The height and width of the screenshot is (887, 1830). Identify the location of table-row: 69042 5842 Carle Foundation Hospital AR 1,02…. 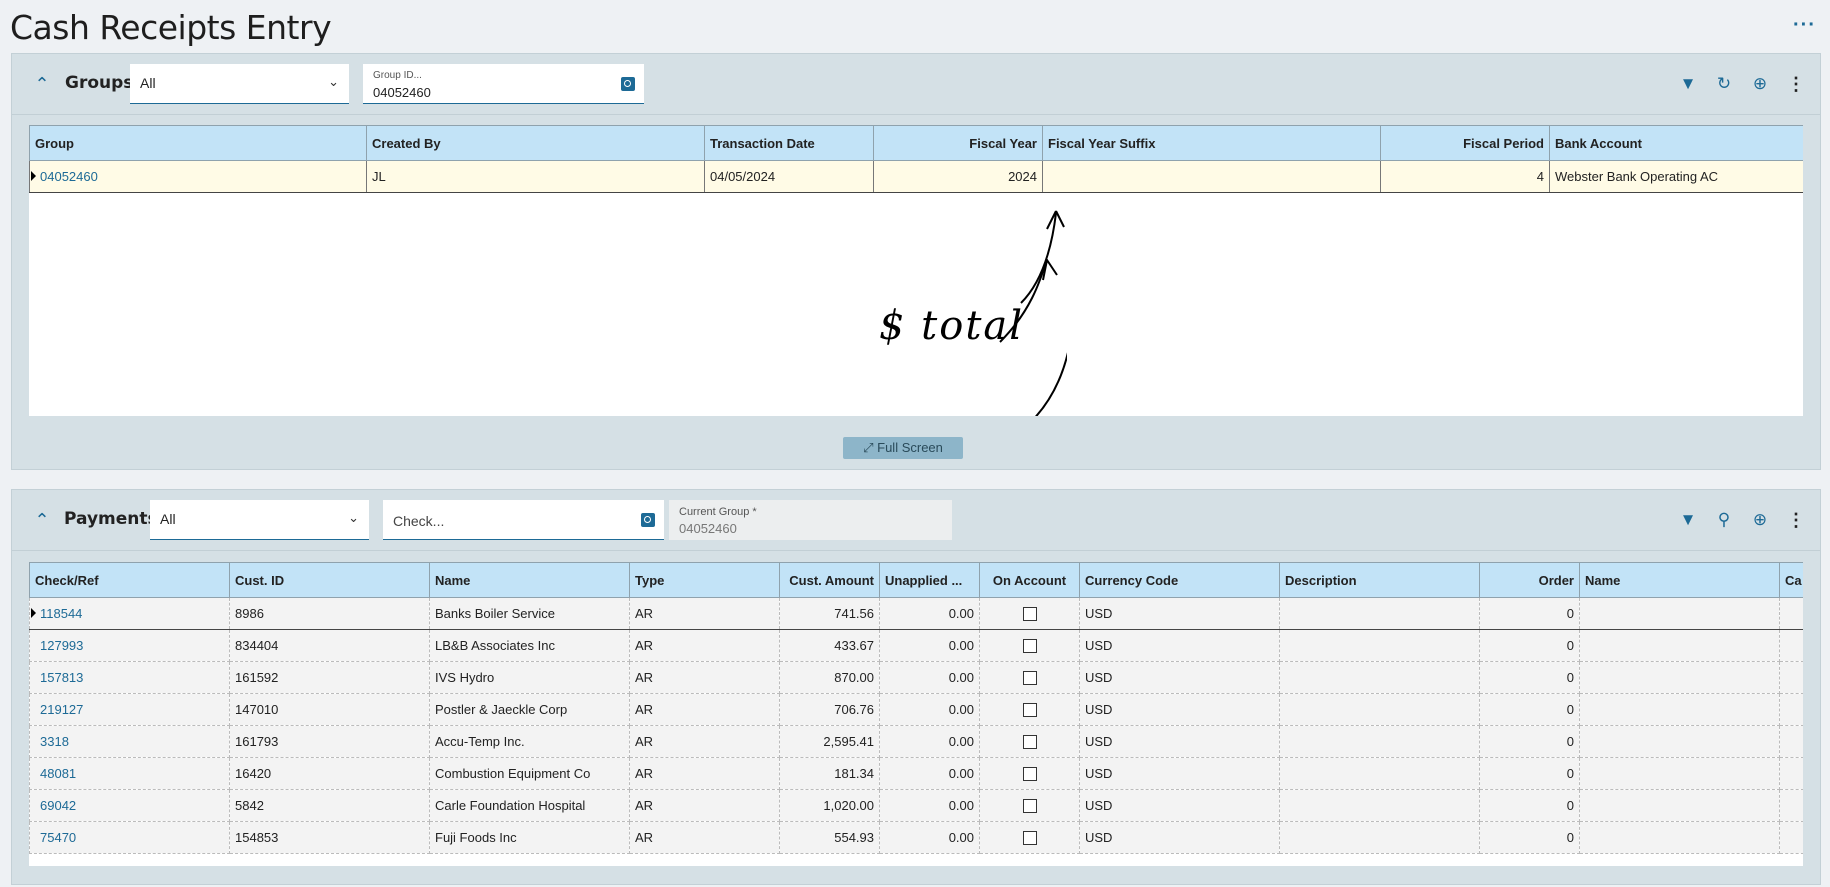
(916, 805).